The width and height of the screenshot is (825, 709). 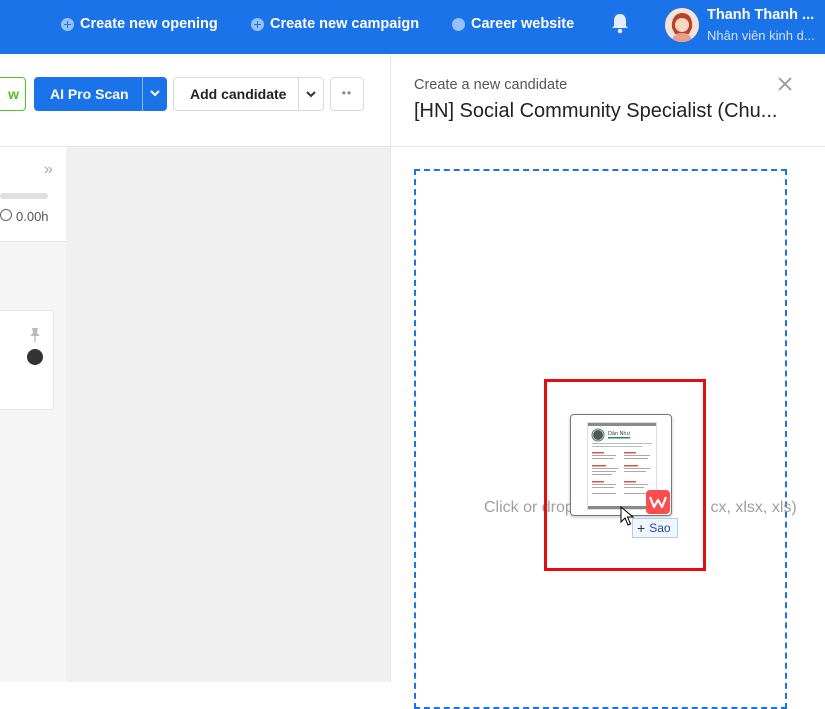 What do you see at coordinates (491, 85) in the screenshot?
I see `panel-subtitle: Create a new candidate` at bounding box center [491, 85].